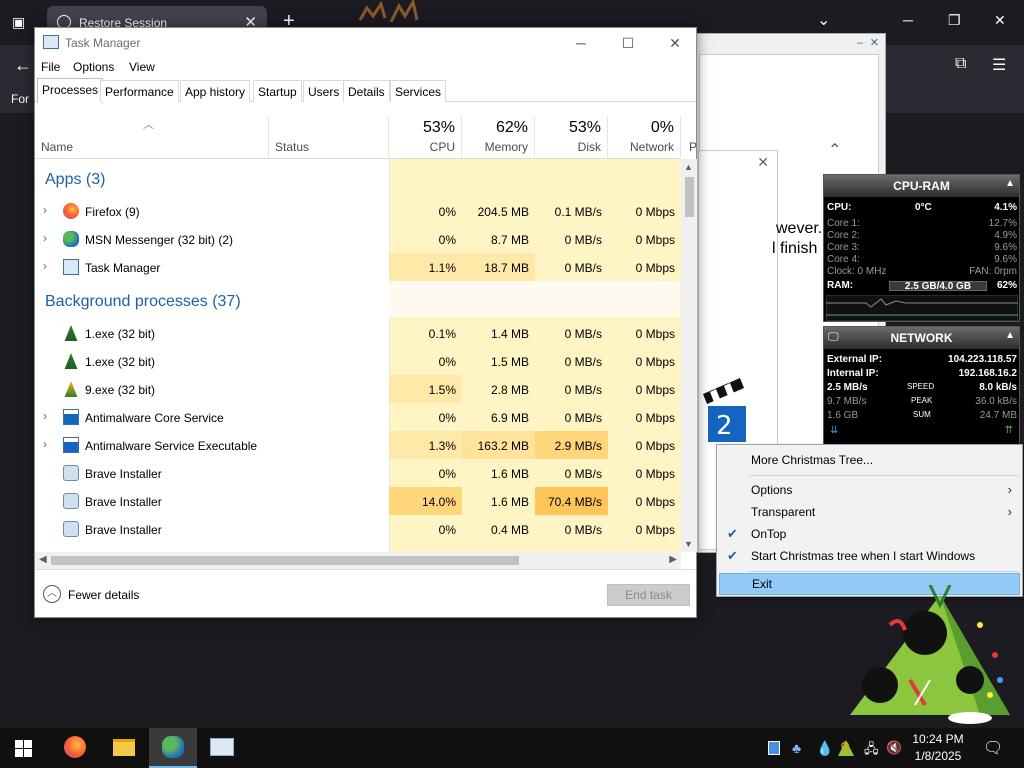 The image size is (1024, 768). I want to click on download-speed: 2.5 MB/s, so click(847, 387).